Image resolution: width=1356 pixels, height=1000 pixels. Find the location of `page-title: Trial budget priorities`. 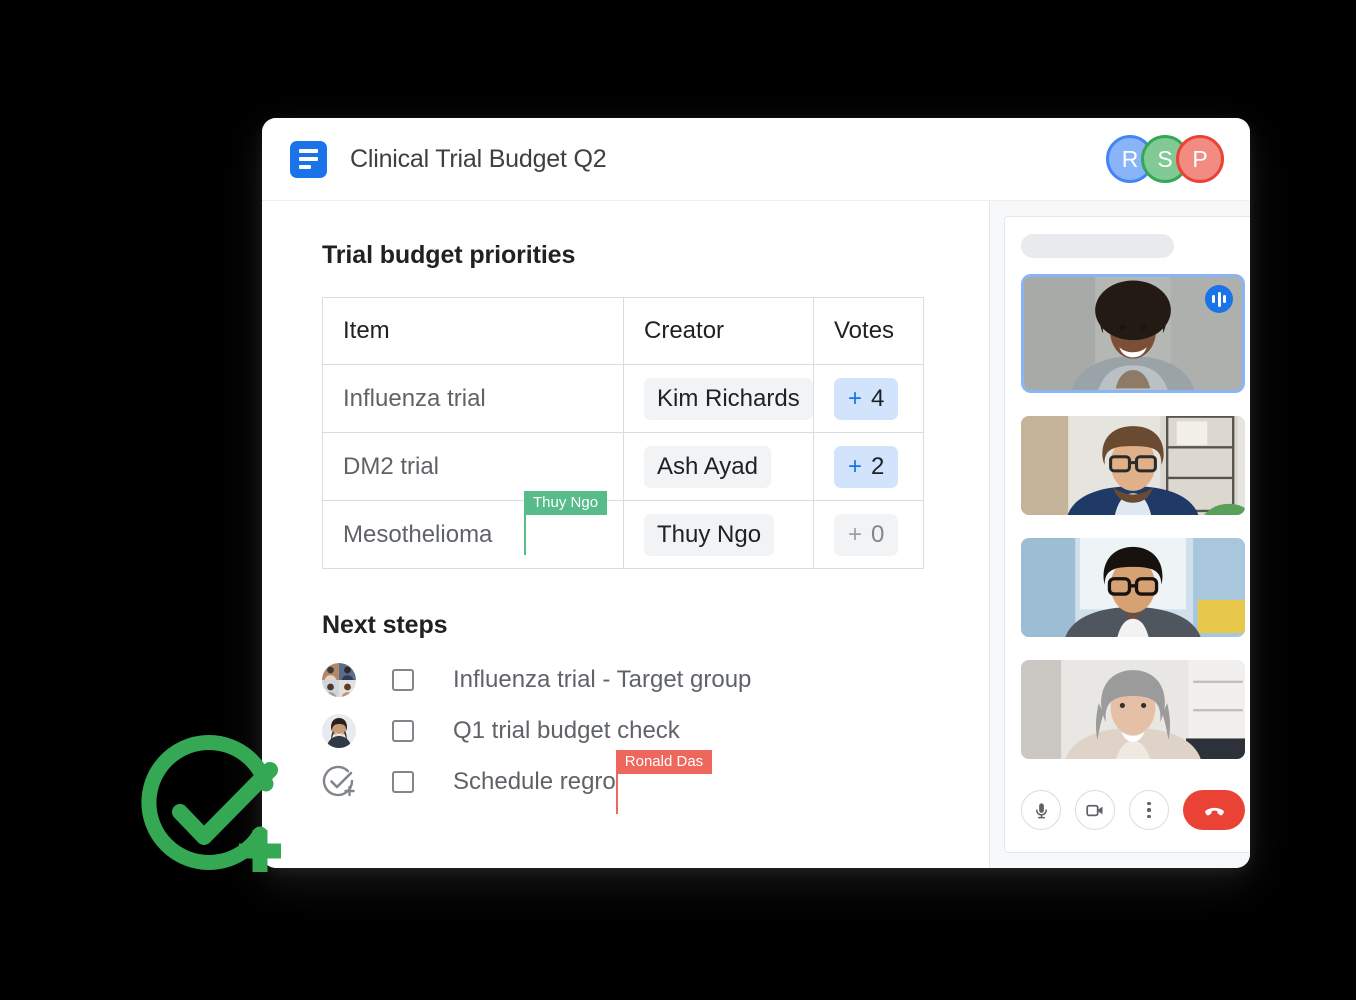

page-title: Trial budget priorities is located at coordinates (449, 255).